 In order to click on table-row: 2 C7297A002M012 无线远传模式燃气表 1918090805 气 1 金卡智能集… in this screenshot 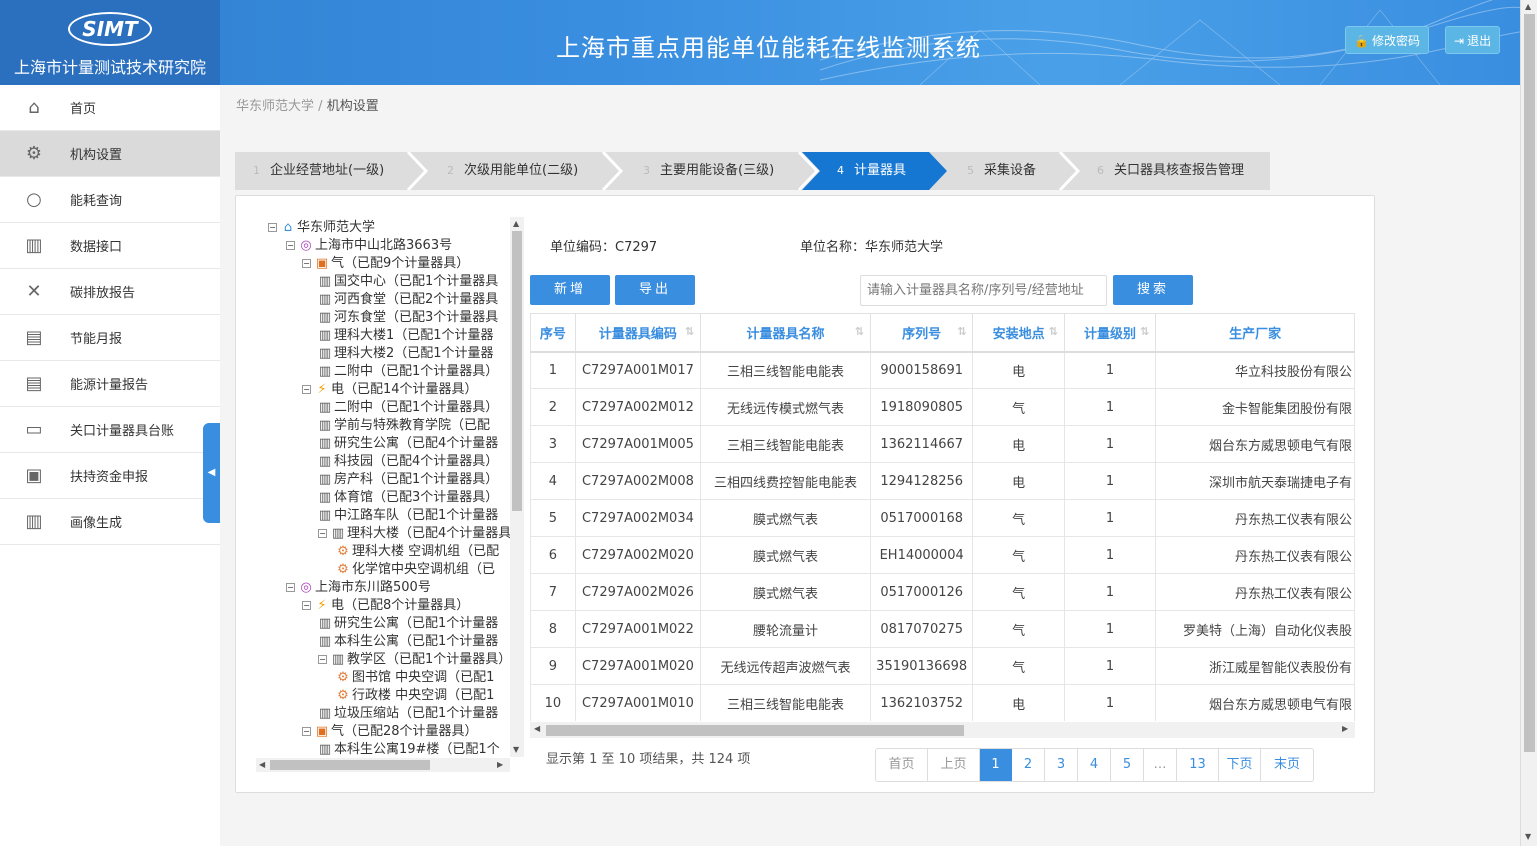, I will do `click(942, 407)`.